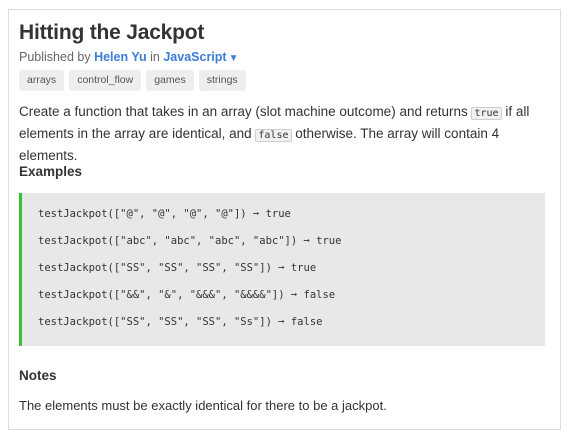 The width and height of the screenshot is (571, 434). I want to click on published-meta: Published by Helen Yu in JavaScript ▼, so click(128, 57).